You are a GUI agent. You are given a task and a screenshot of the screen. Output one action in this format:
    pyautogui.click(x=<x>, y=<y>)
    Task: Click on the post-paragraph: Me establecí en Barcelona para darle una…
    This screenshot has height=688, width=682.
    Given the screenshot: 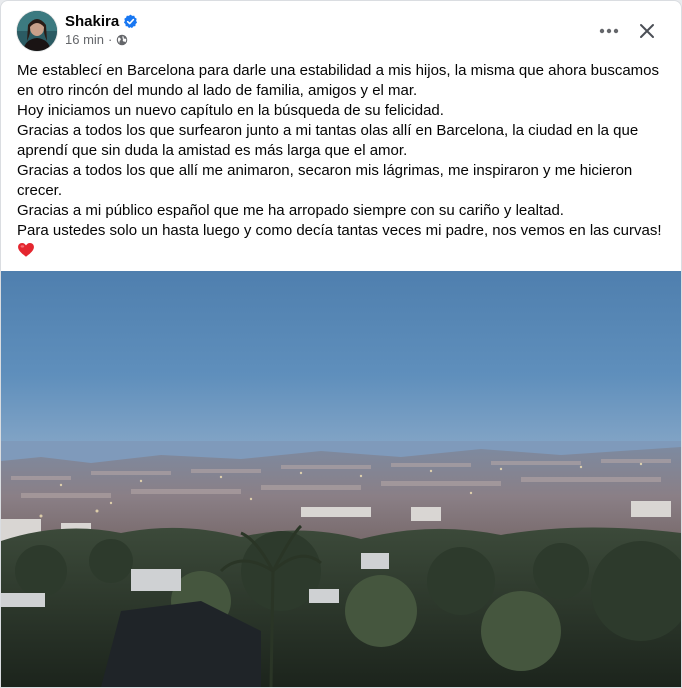 What is the action you would take?
    pyautogui.click(x=338, y=80)
    